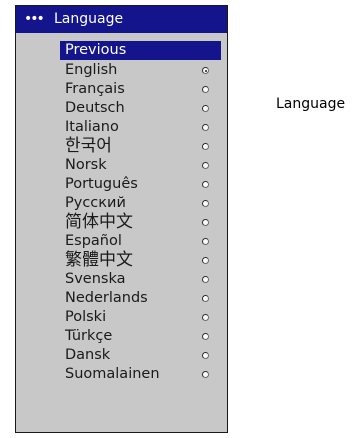 The image size is (352, 438). What do you see at coordinates (87, 355) in the screenshot?
I see `language-option-dansk: Dansk` at bounding box center [87, 355].